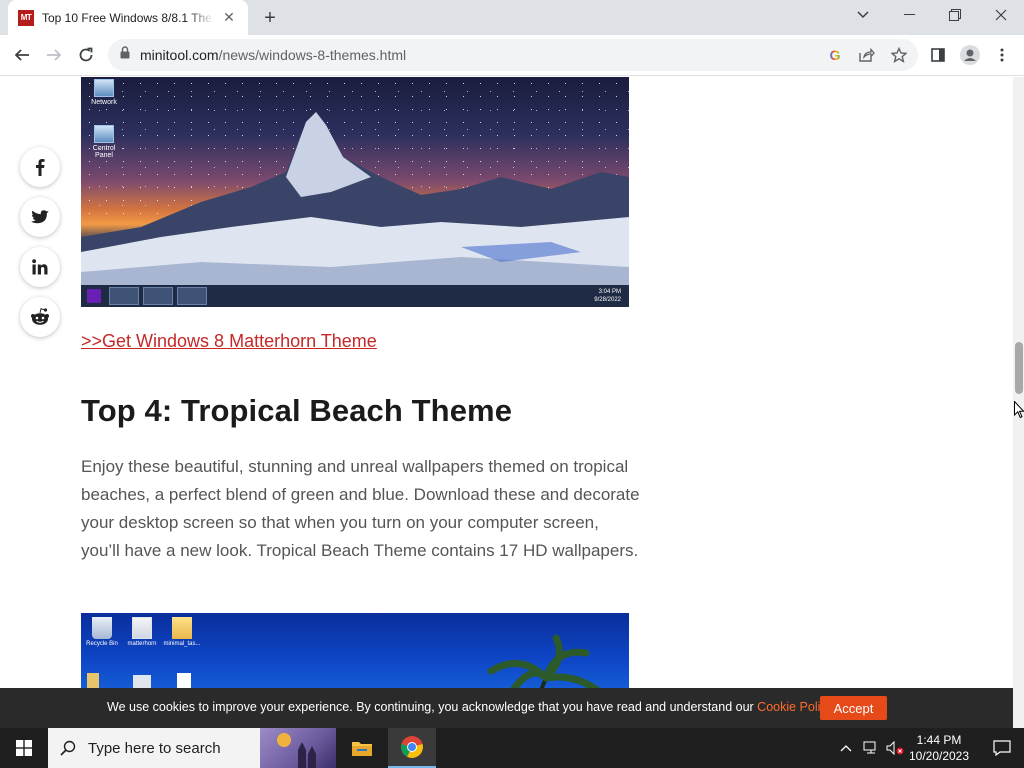 Image resolution: width=1024 pixels, height=768 pixels. What do you see at coordinates (871, 748) in the screenshot?
I see `network-icon` at bounding box center [871, 748].